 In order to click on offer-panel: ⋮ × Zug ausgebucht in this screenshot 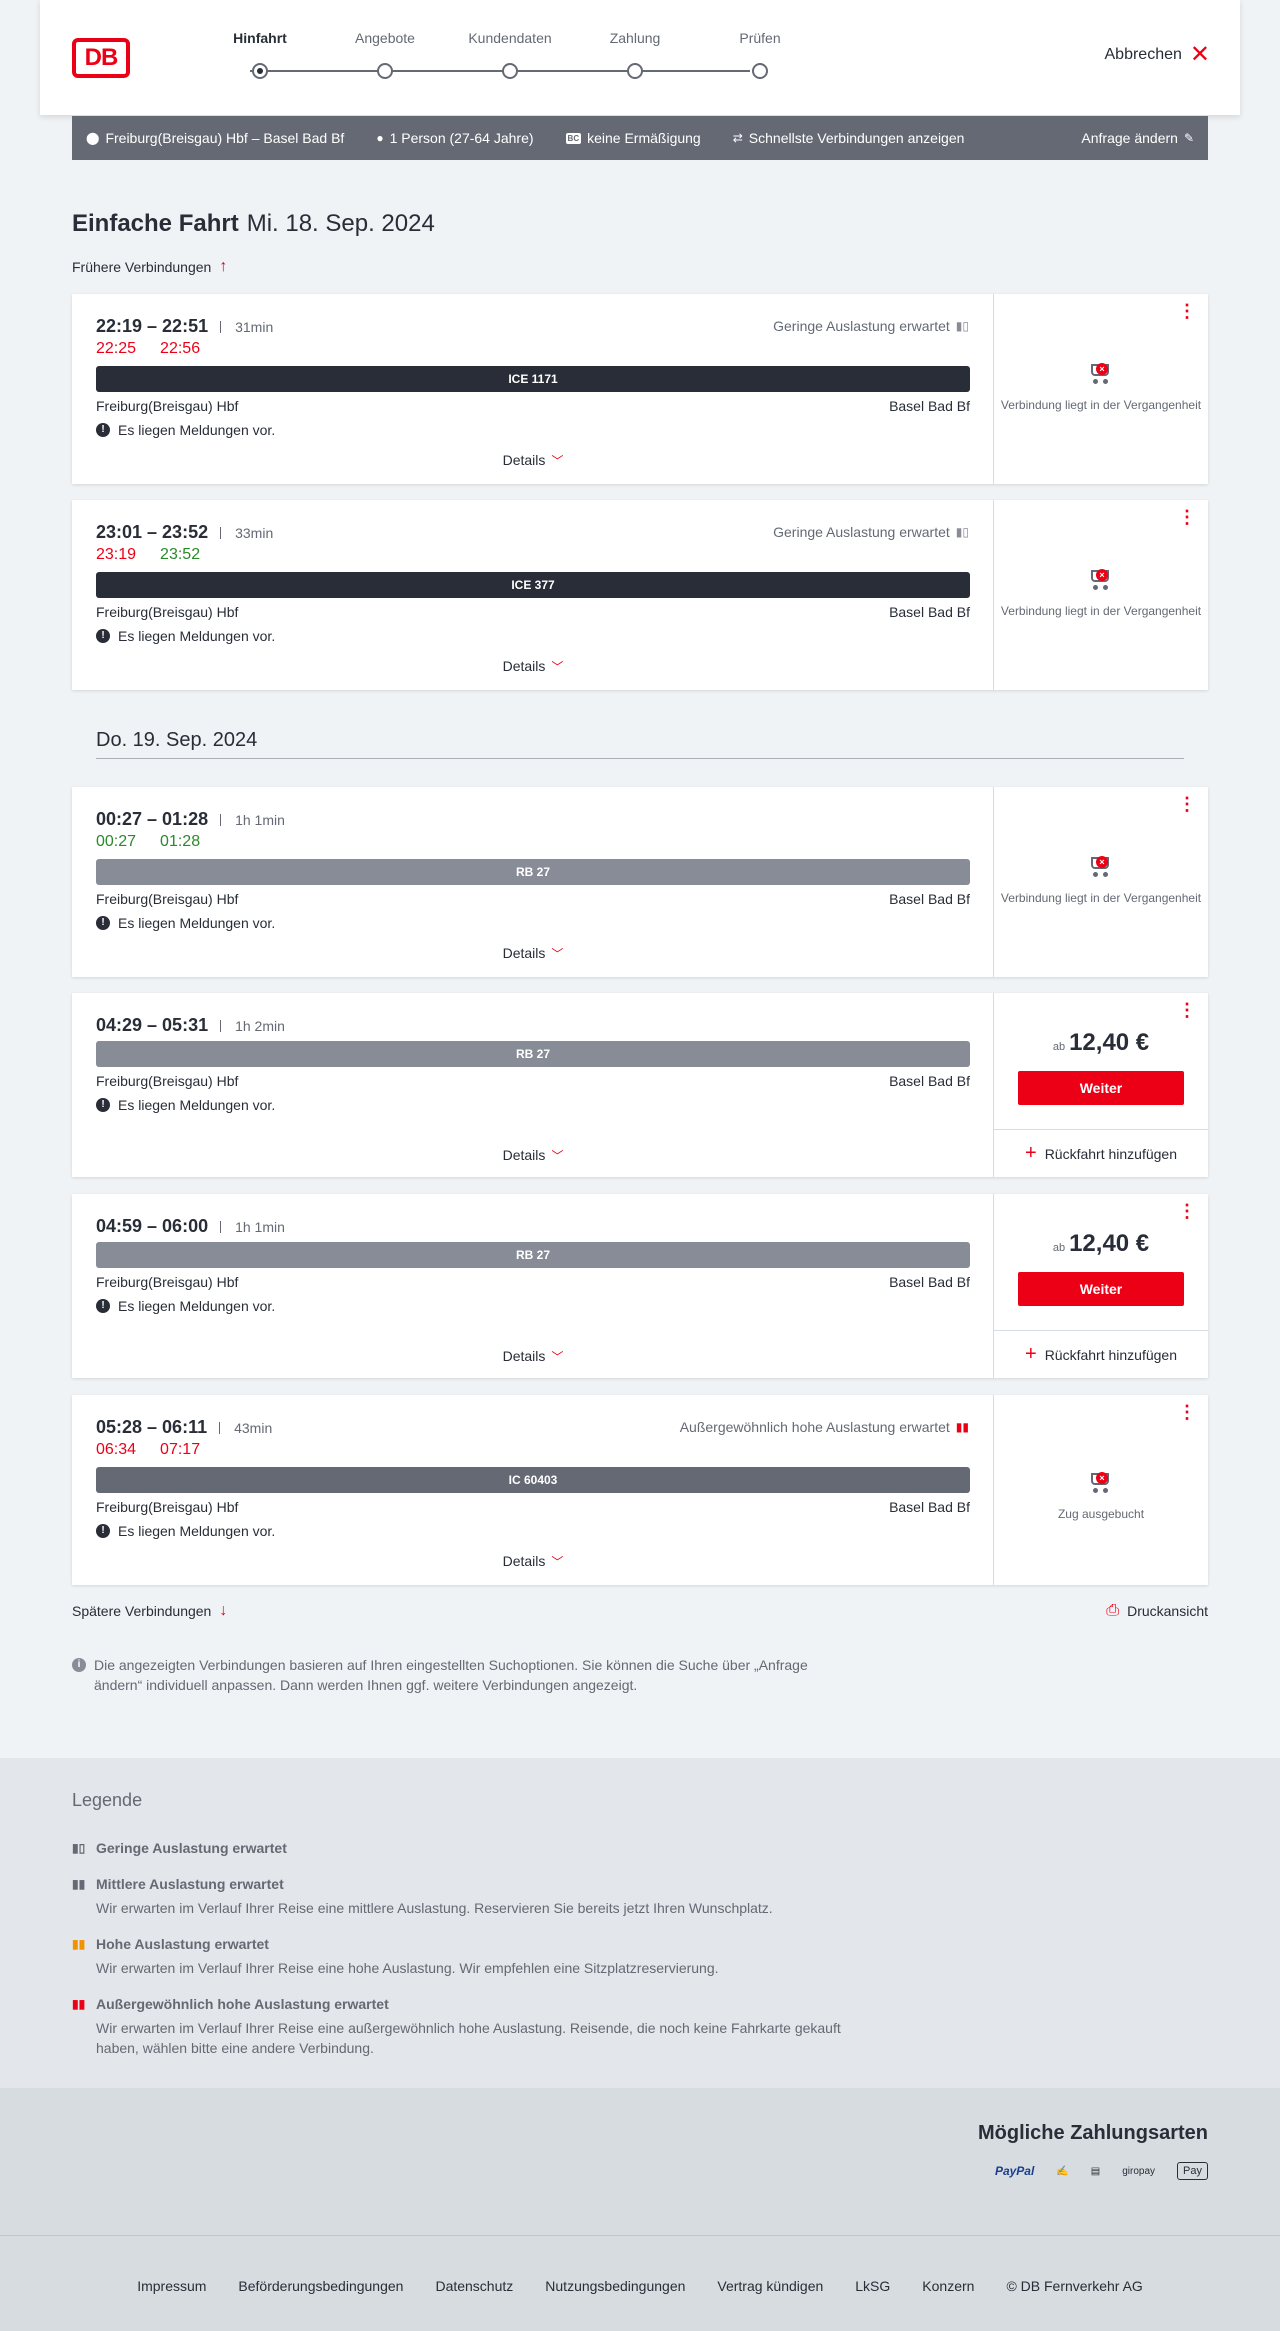, I will do `click(1101, 1490)`.